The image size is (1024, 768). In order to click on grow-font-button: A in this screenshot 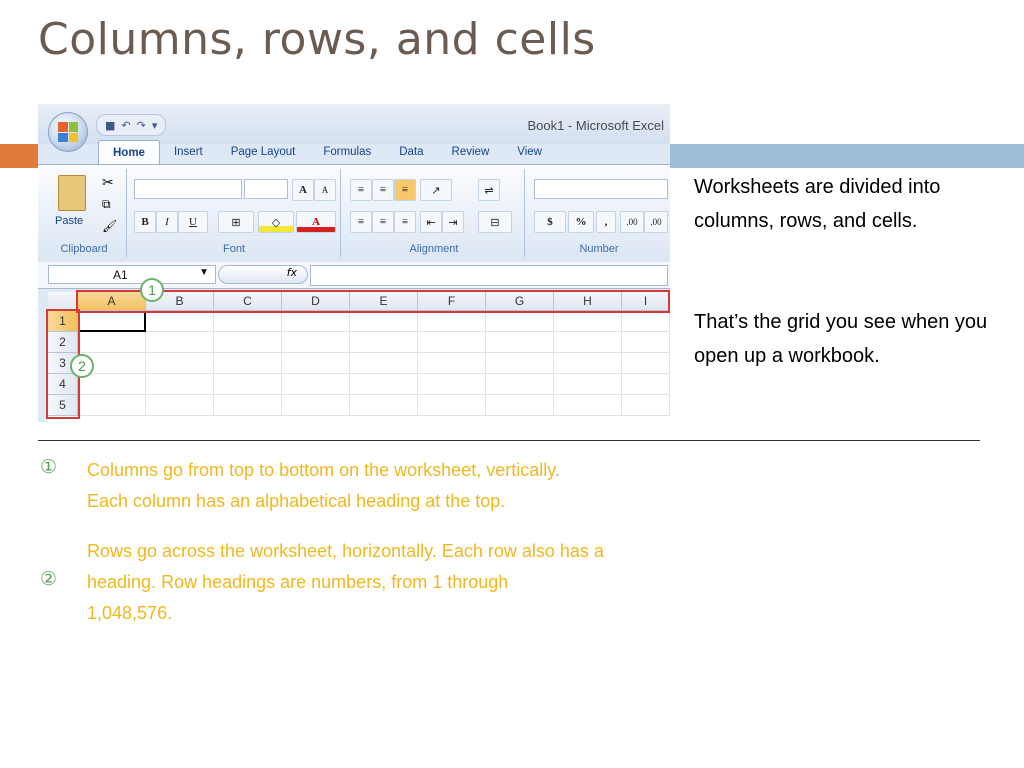, I will do `click(303, 190)`.